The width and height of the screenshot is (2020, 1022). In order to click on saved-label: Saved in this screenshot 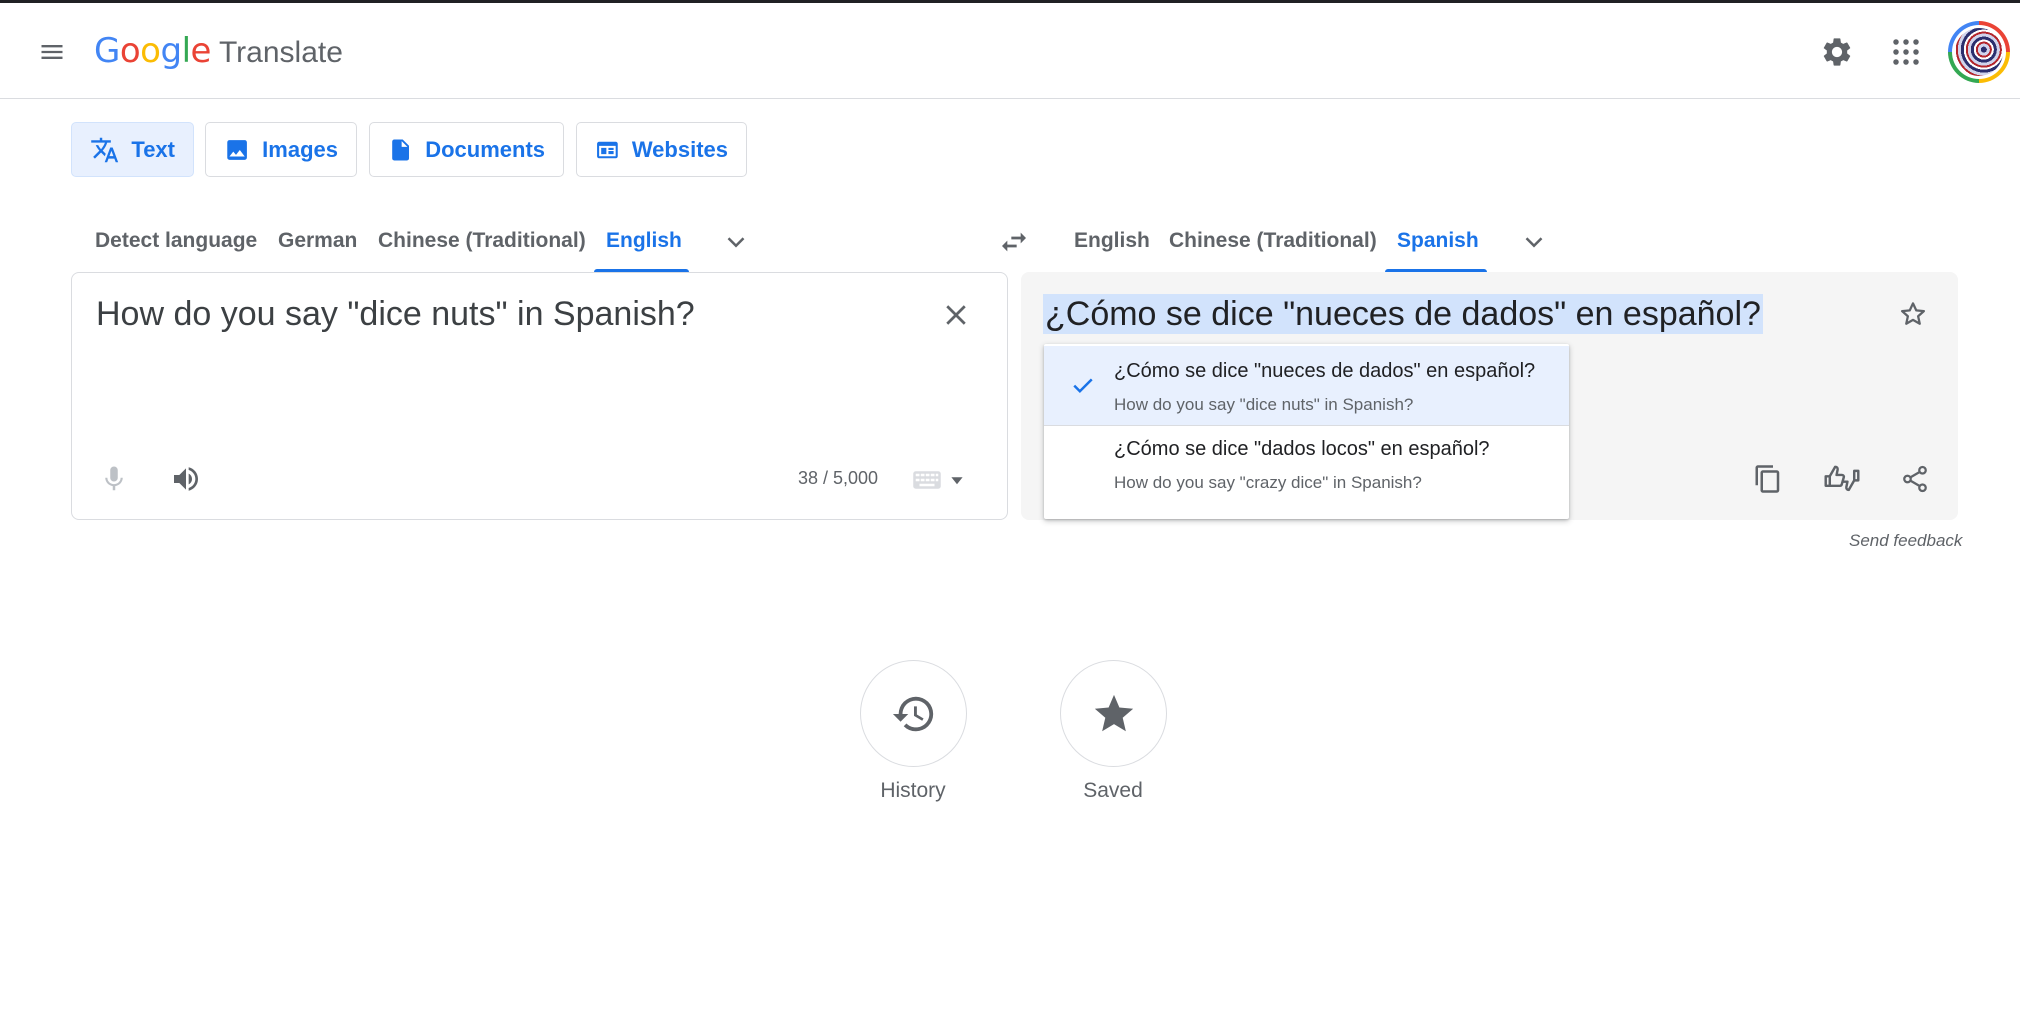, I will do `click(1113, 790)`.